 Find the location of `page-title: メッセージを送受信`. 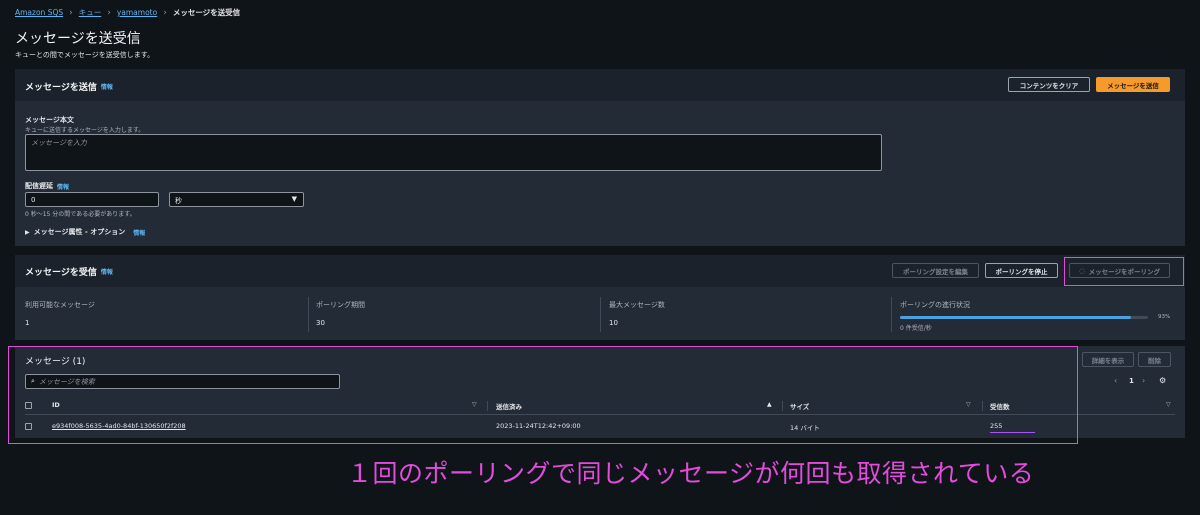

page-title: メッセージを送受信 is located at coordinates (78, 39).